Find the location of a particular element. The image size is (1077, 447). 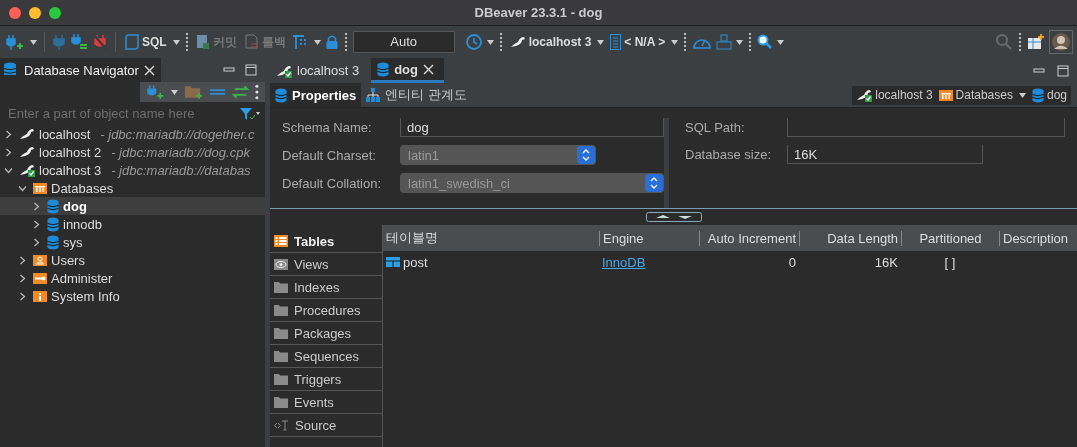

column-header: Engine is located at coordinates (649, 238).